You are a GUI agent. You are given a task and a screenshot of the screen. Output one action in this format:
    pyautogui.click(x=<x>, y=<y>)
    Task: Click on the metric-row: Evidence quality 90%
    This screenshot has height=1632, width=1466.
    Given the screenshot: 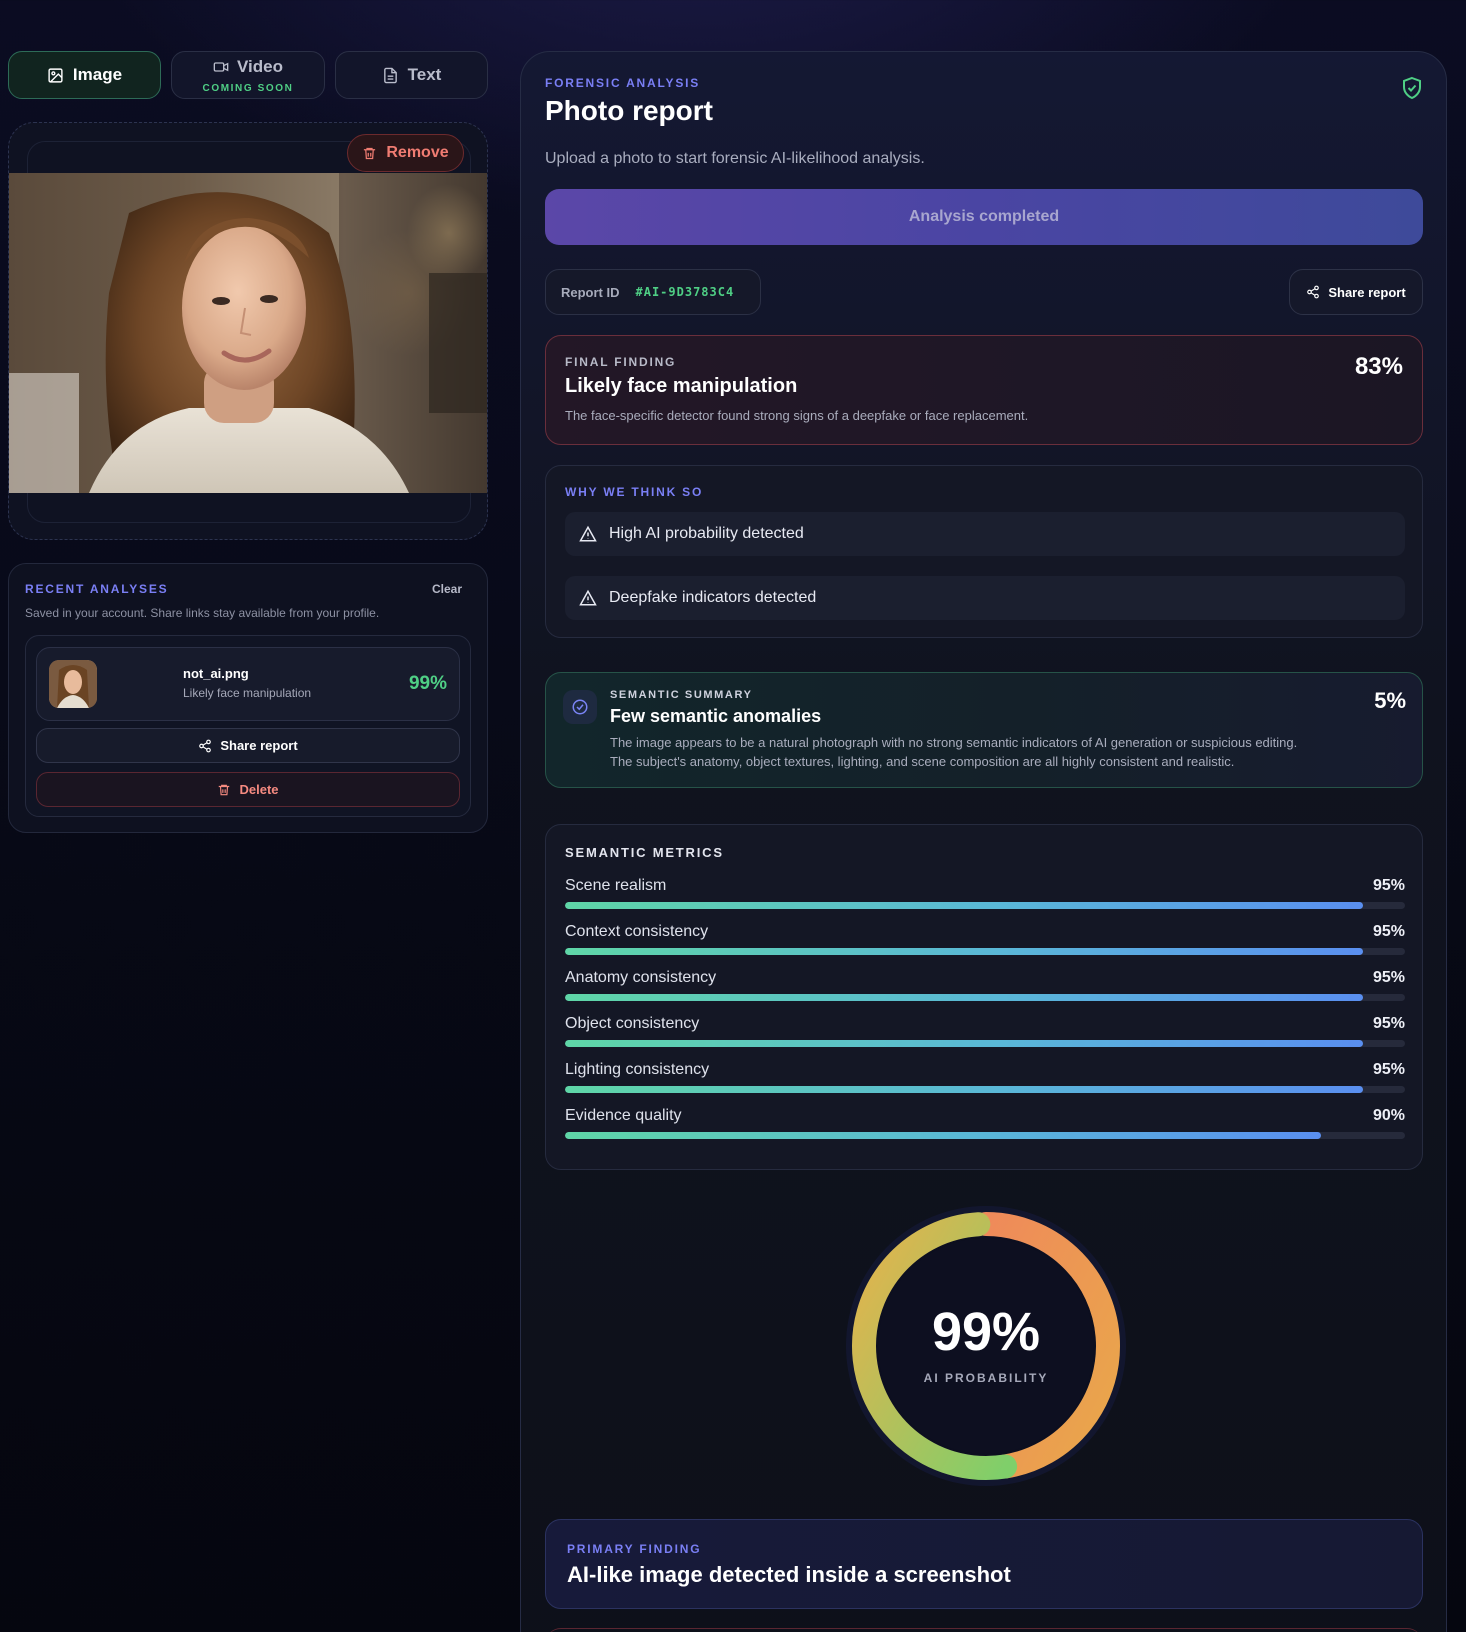 What is the action you would take?
    pyautogui.click(x=985, y=1127)
    